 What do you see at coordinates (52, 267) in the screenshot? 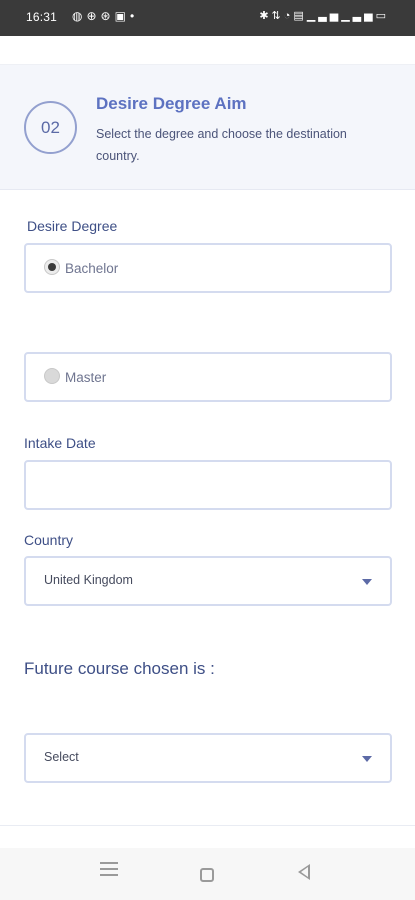
I see `radio-button-checked` at bounding box center [52, 267].